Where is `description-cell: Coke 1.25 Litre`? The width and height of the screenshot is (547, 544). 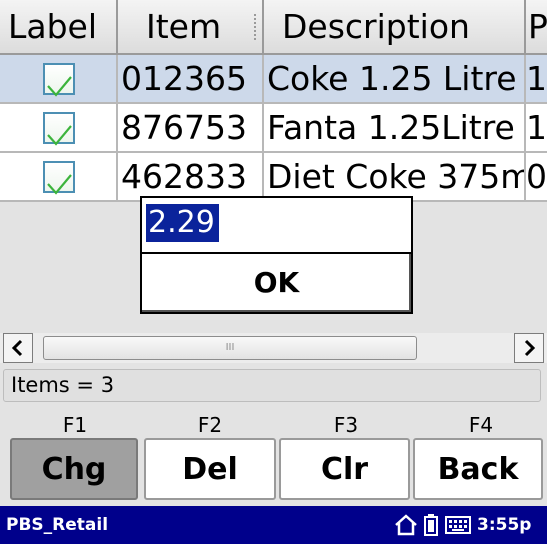 description-cell: Coke 1.25 Litre is located at coordinates (395, 79).